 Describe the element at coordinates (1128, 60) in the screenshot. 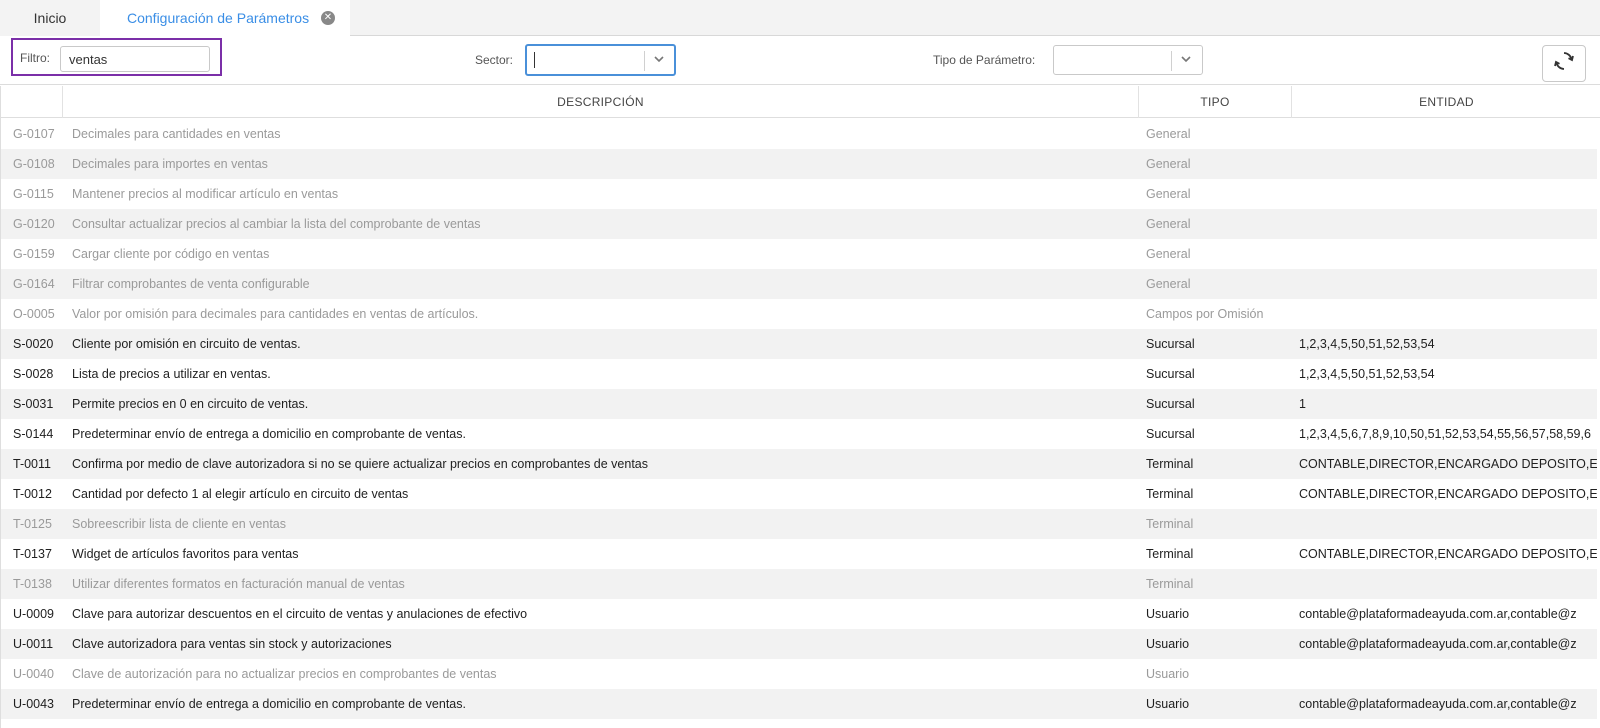

I see `tipo-parametro-select` at that location.